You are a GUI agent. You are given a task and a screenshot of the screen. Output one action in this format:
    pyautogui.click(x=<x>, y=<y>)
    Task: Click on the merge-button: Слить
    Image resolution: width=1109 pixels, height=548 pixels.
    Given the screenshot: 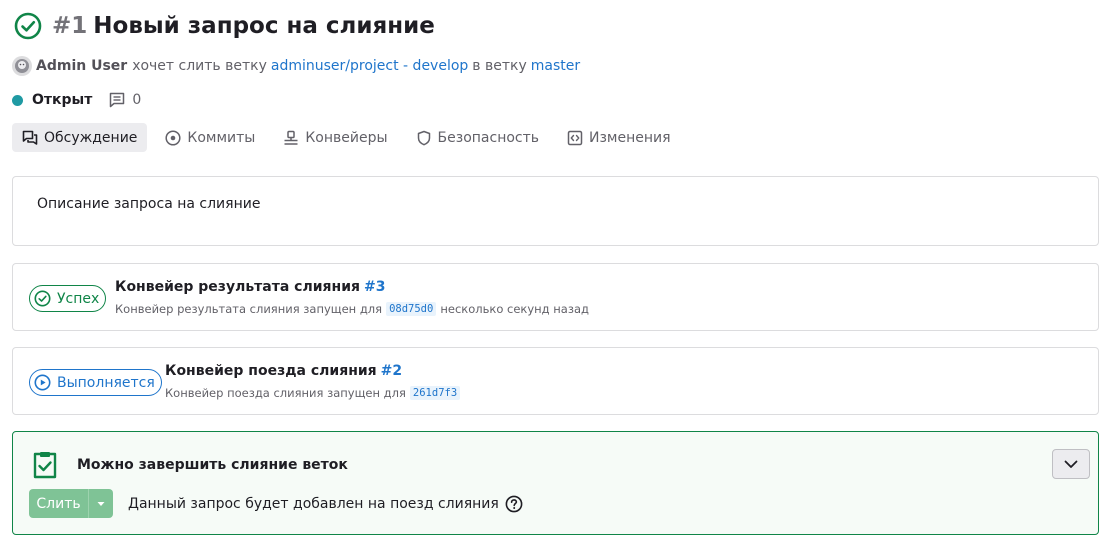 What is the action you would take?
    pyautogui.click(x=58, y=503)
    